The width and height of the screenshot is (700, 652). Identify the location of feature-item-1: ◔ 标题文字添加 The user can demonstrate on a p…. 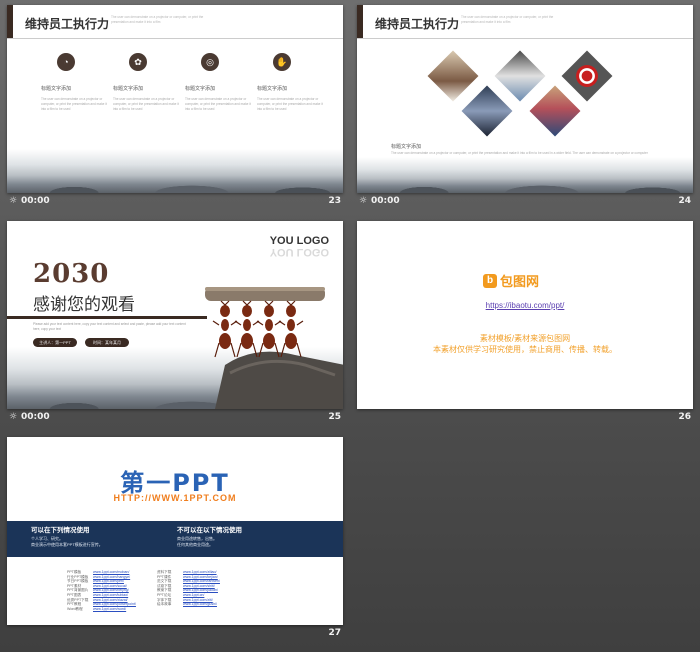
(76, 82).